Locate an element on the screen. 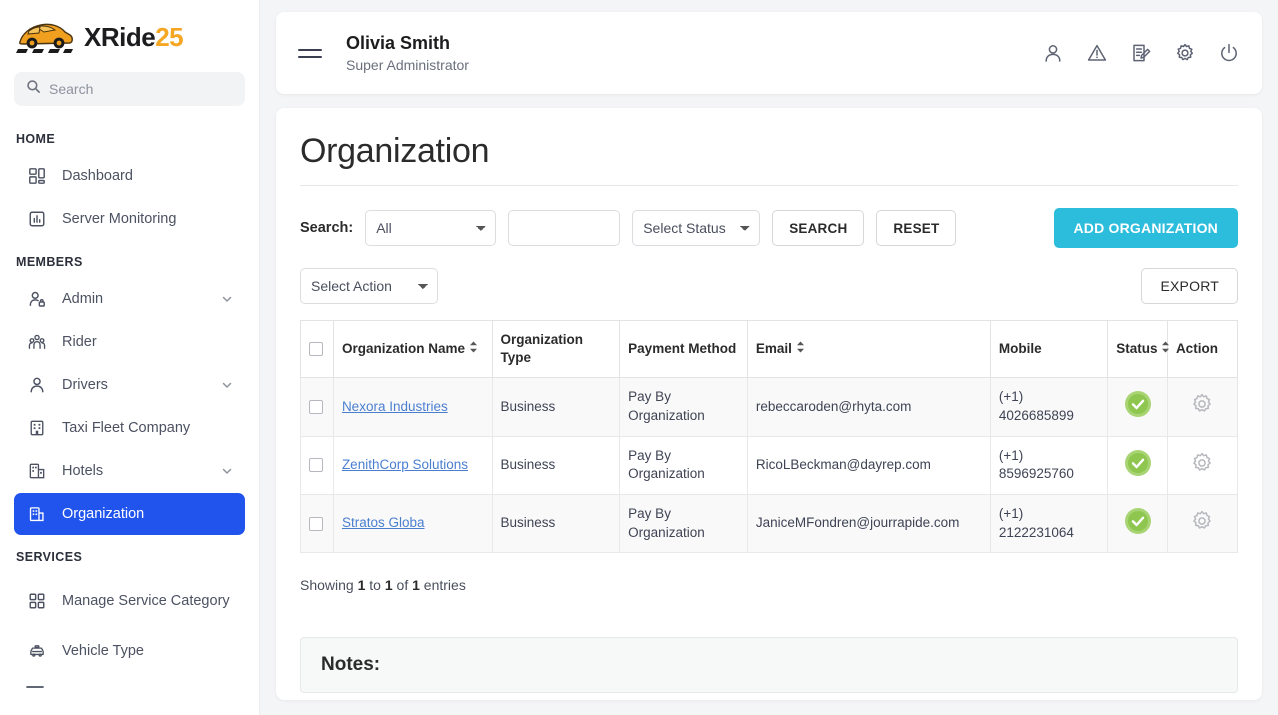  reset-button: RESET is located at coordinates (916, 228).